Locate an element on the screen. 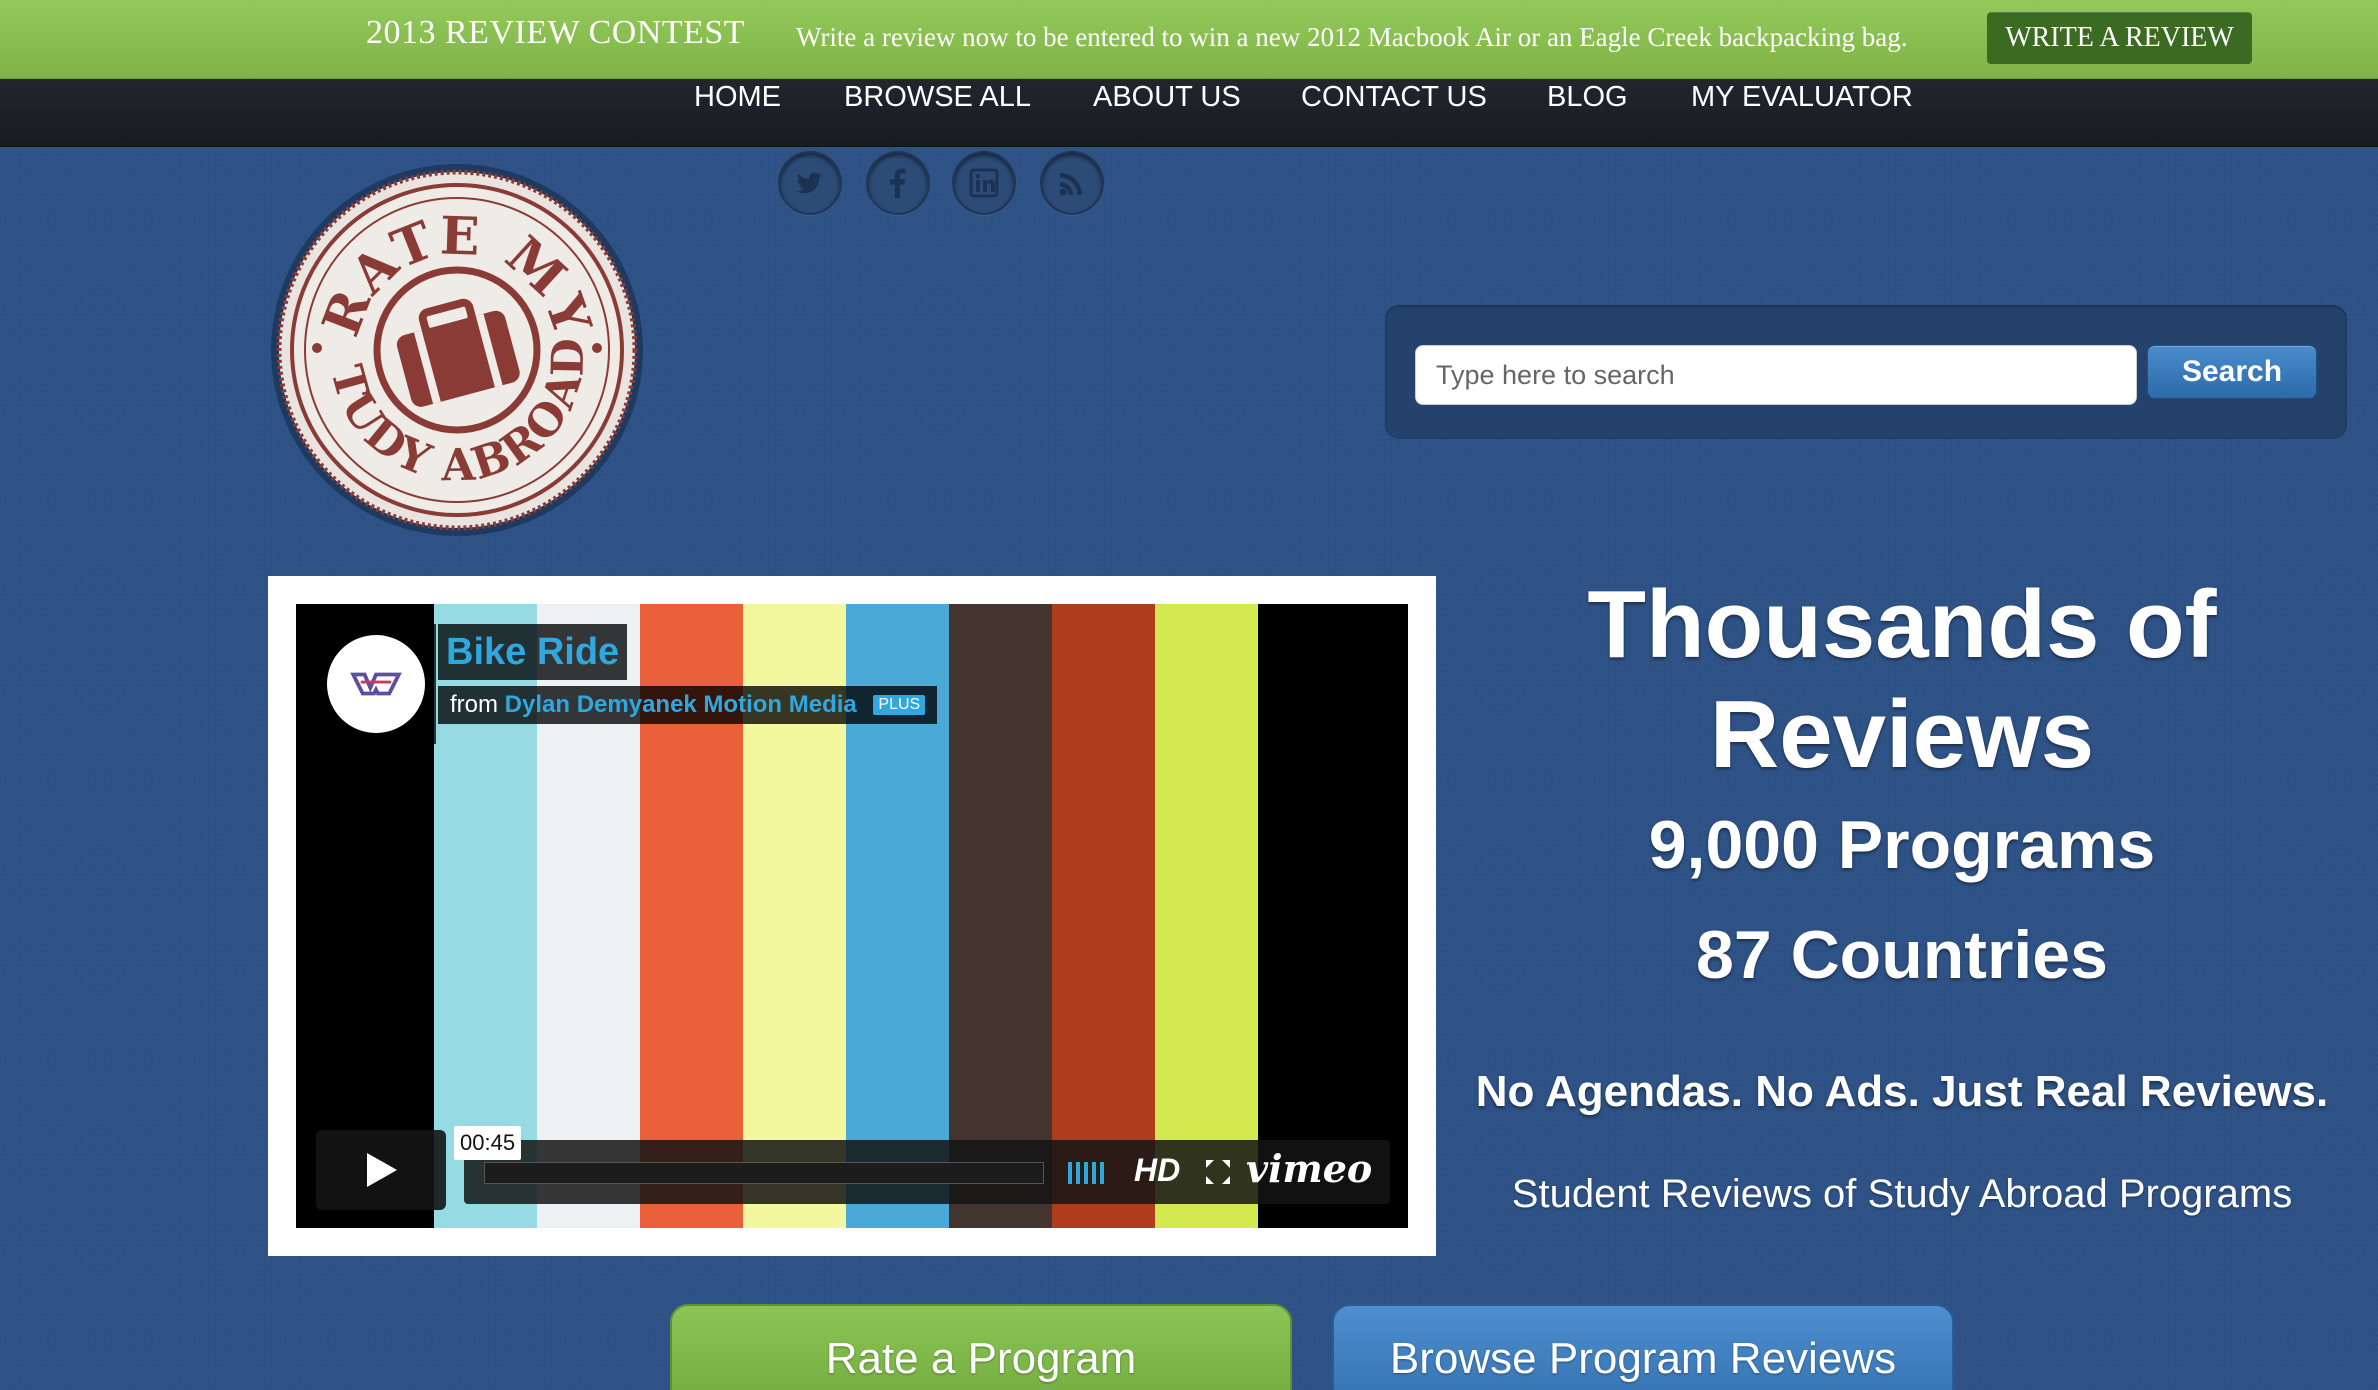 The width and height of the screenshot is (2378, 1390). search-panel: Search is located at coordinates (1866, 372).